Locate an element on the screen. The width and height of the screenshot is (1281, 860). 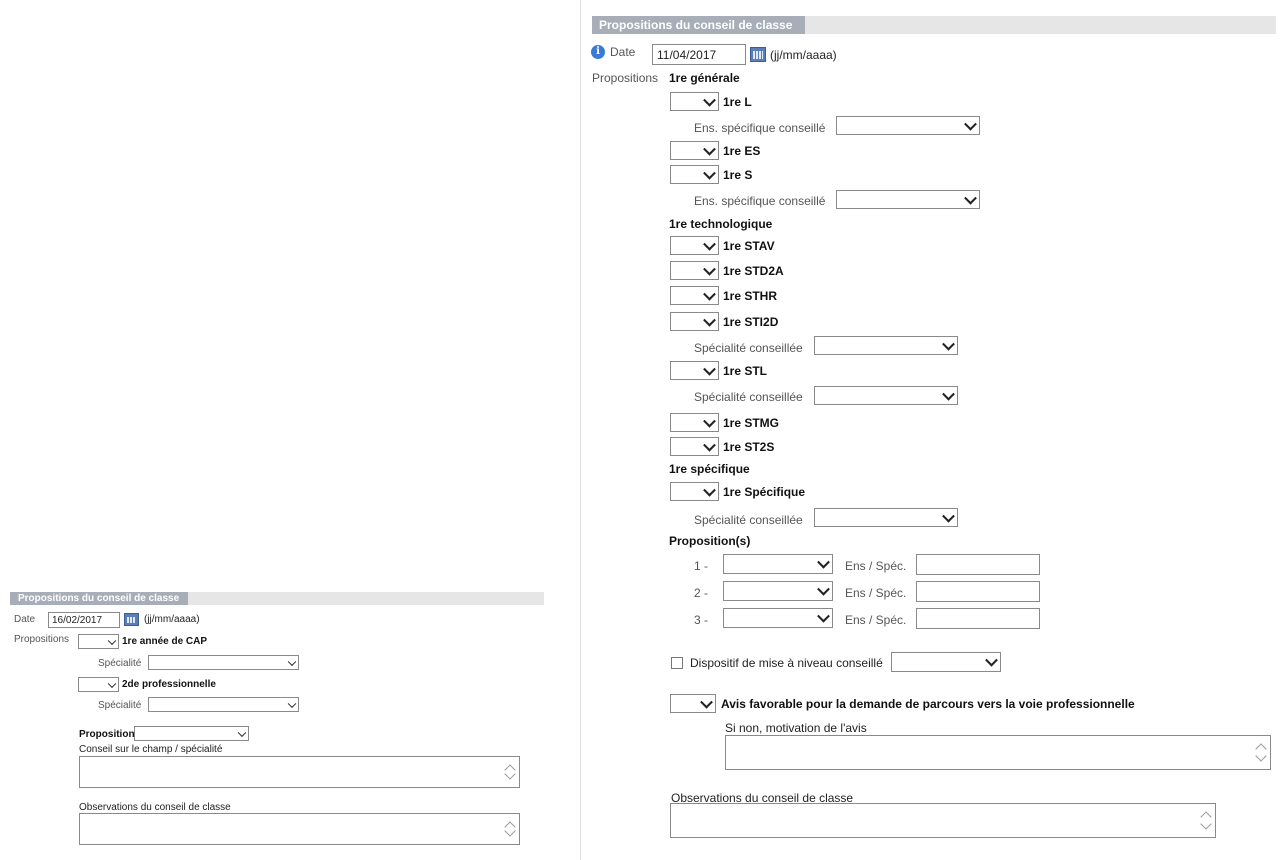
left-specialite-label-1: Spécialité is located at coordinates (120, 663).